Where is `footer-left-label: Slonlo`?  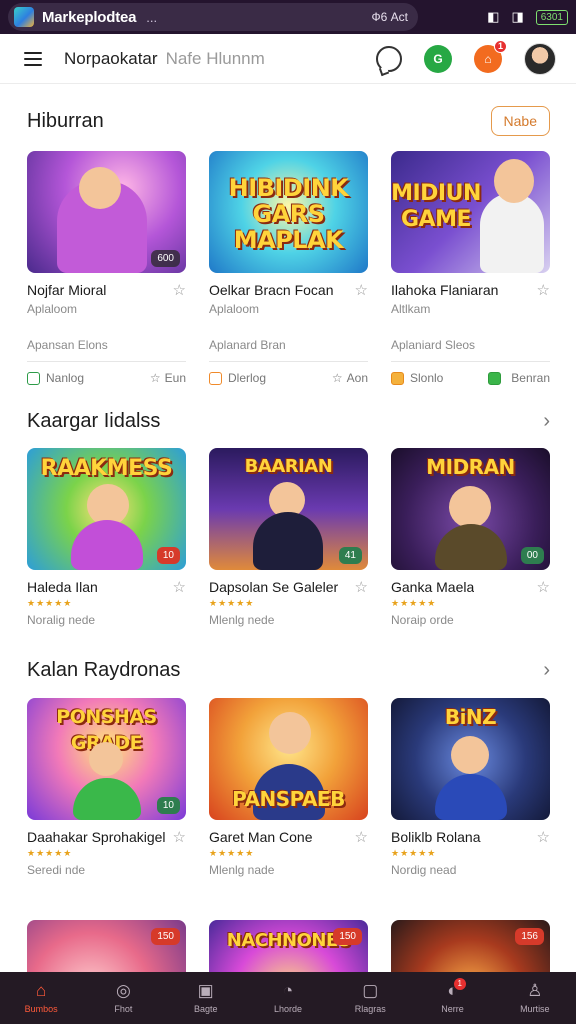 footer-left-label: Slonlo is located at coordinates (426, 378).